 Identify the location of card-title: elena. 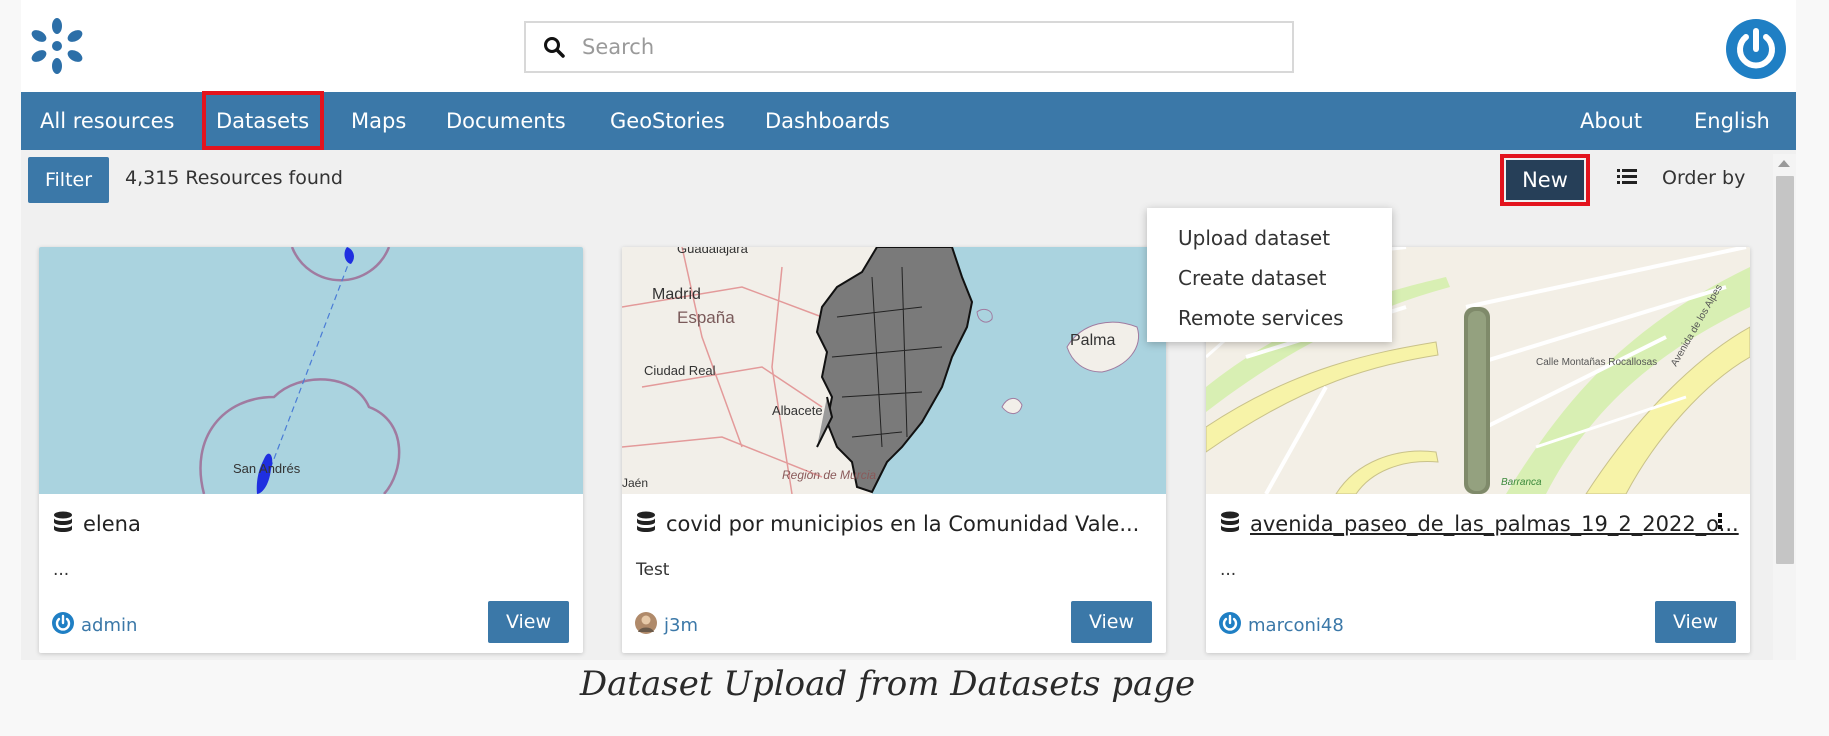
(112, 524).